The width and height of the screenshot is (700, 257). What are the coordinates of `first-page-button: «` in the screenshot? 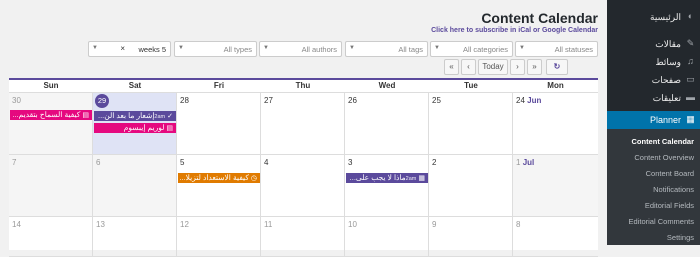 It's located at (451, 67).